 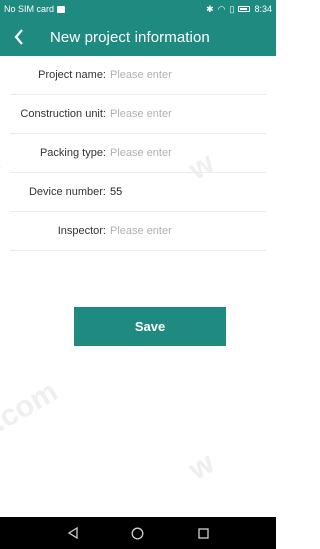 I want to click on recents-square-icon, so click(x=203, y=533).